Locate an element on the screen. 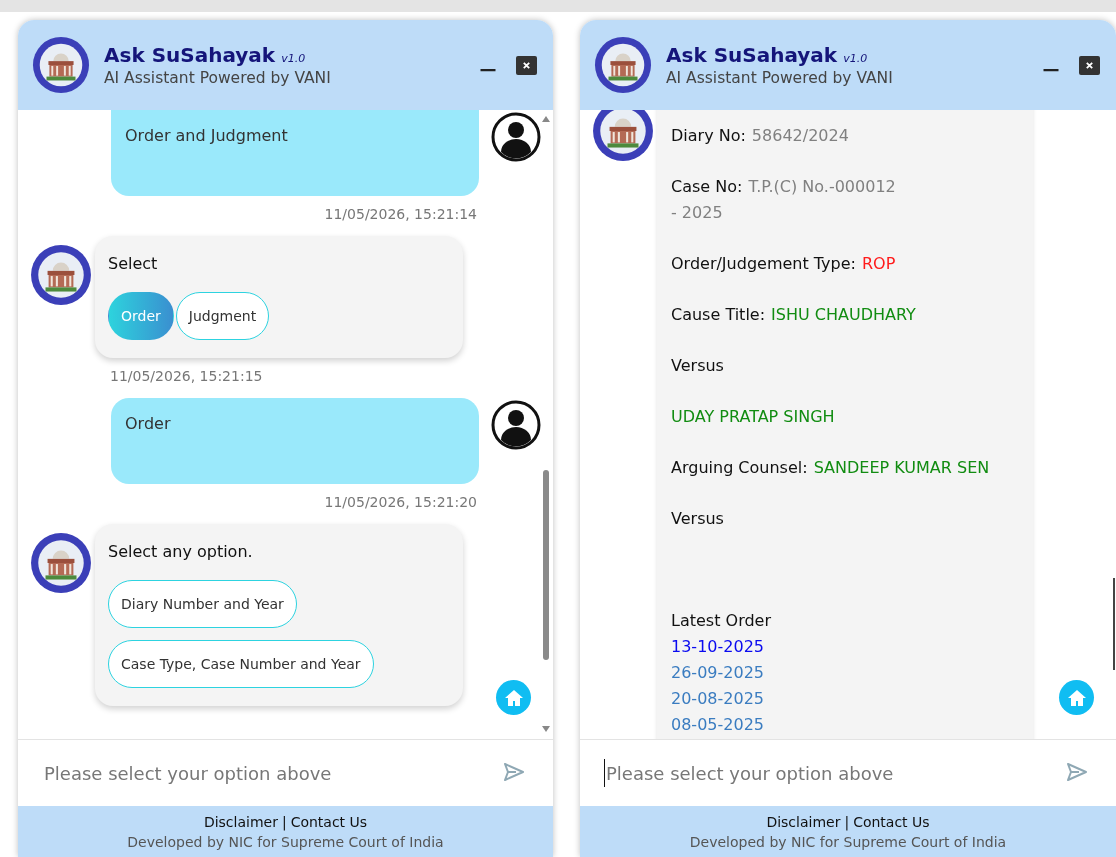 This screenshot has height=857, width=1116. message-text: Select any option. is located at coordinates (181, 552).